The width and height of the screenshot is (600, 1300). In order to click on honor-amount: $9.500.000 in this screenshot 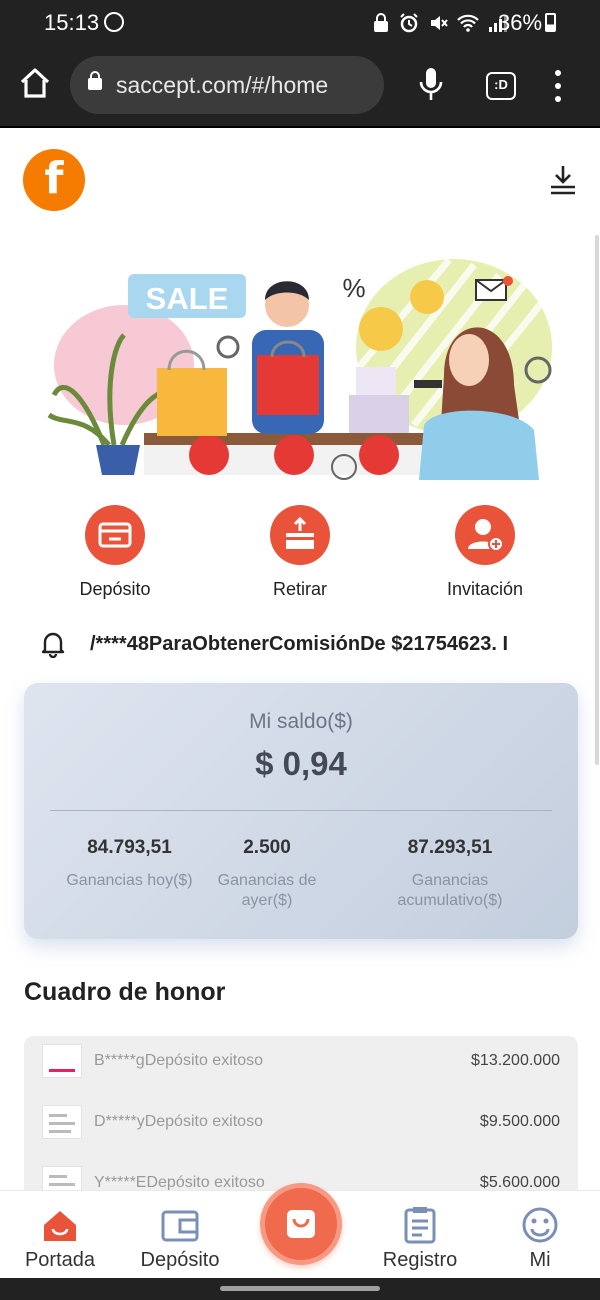, I will do `click(519, 1121)`.